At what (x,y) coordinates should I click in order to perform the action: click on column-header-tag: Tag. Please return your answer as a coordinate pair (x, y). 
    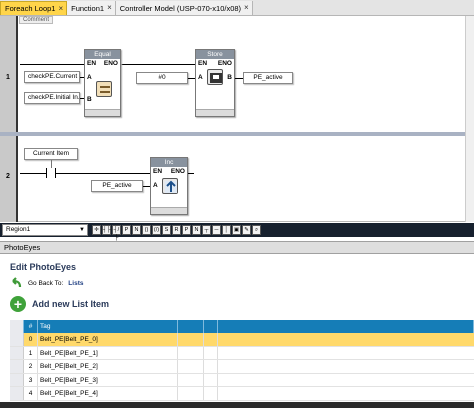
    Looking at the image, I should click on (108, 326).